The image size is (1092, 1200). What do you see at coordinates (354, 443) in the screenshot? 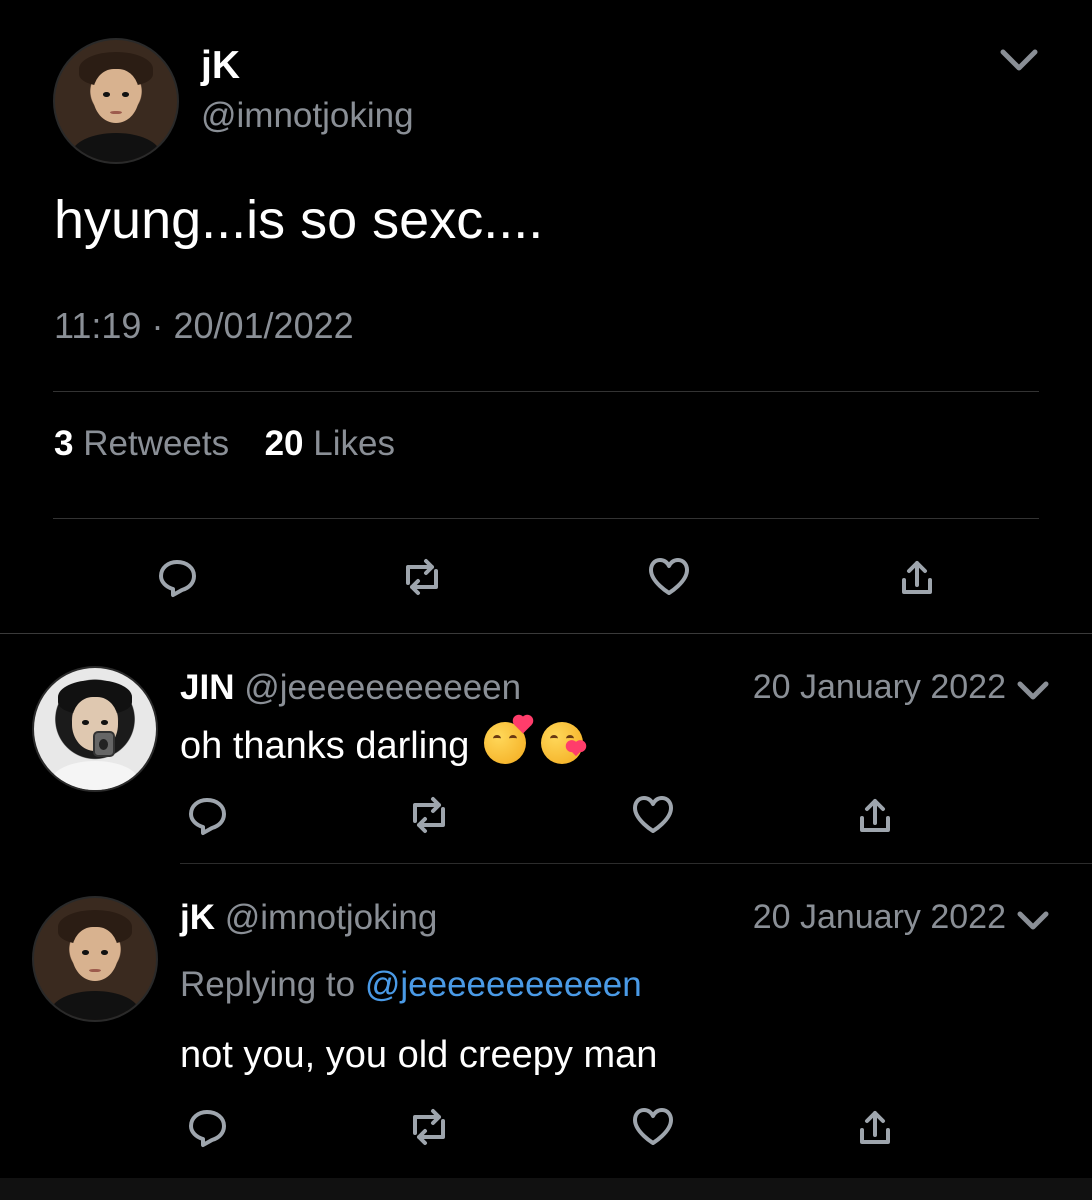
I see `likes-label: Likes` at bounding box center [354, 443].